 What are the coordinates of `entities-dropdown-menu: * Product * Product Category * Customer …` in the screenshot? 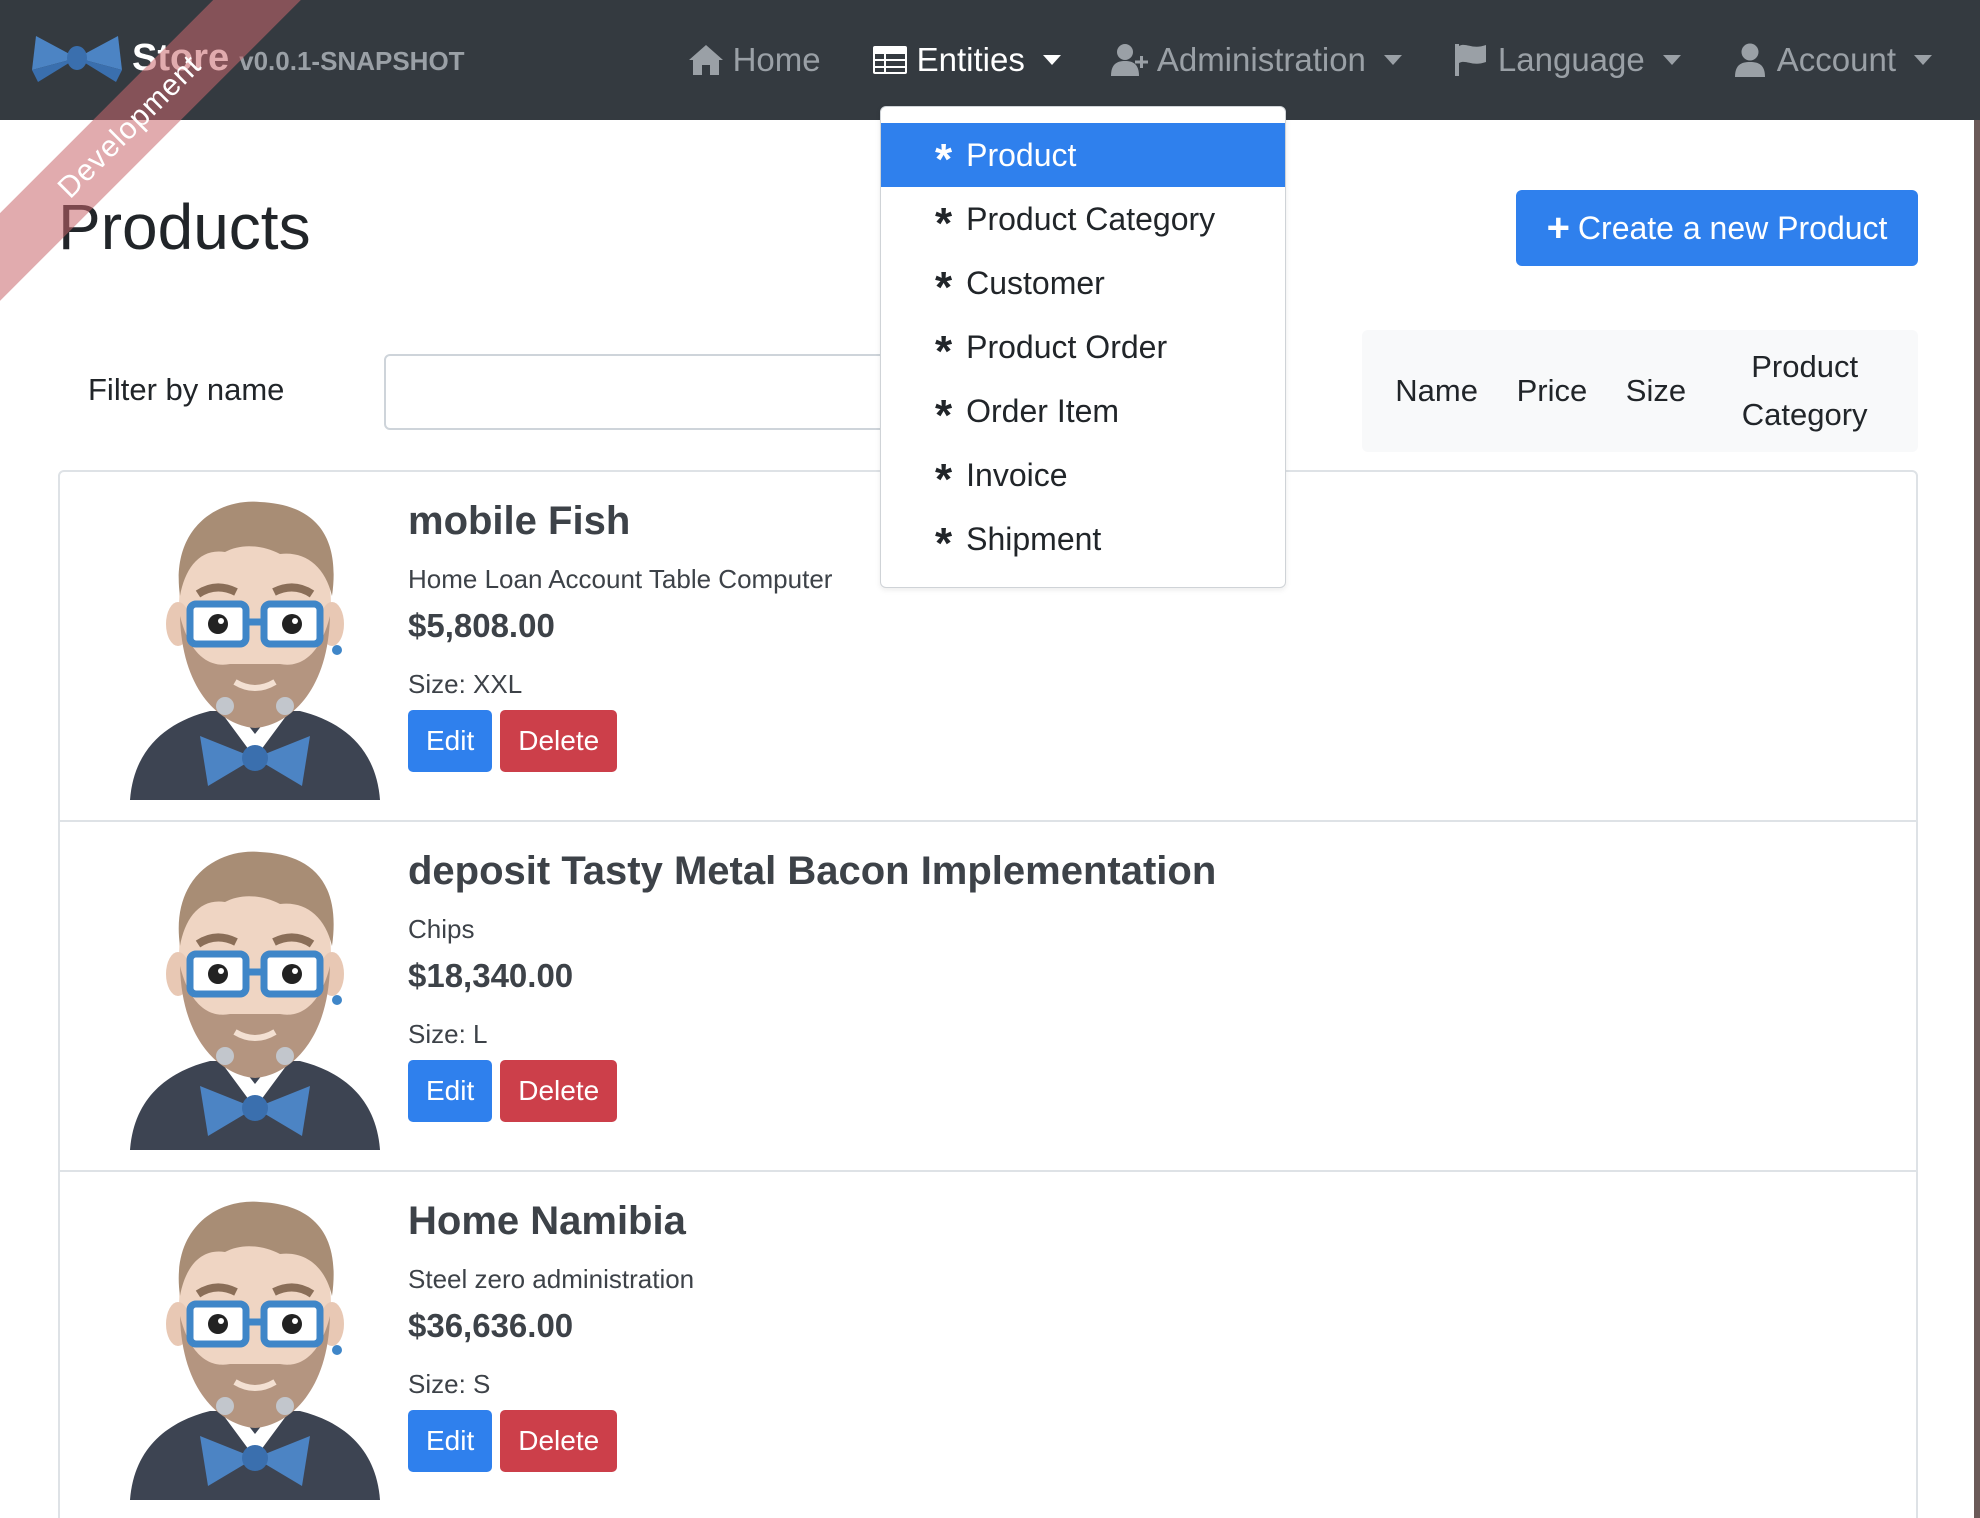 It's located at (1083, 347).